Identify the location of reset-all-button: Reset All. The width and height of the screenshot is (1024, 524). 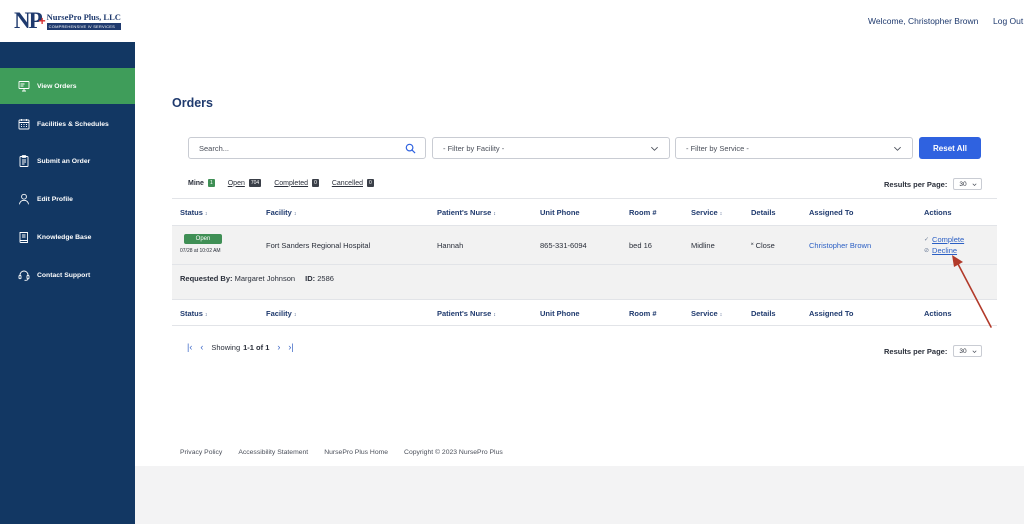
(950, 148).